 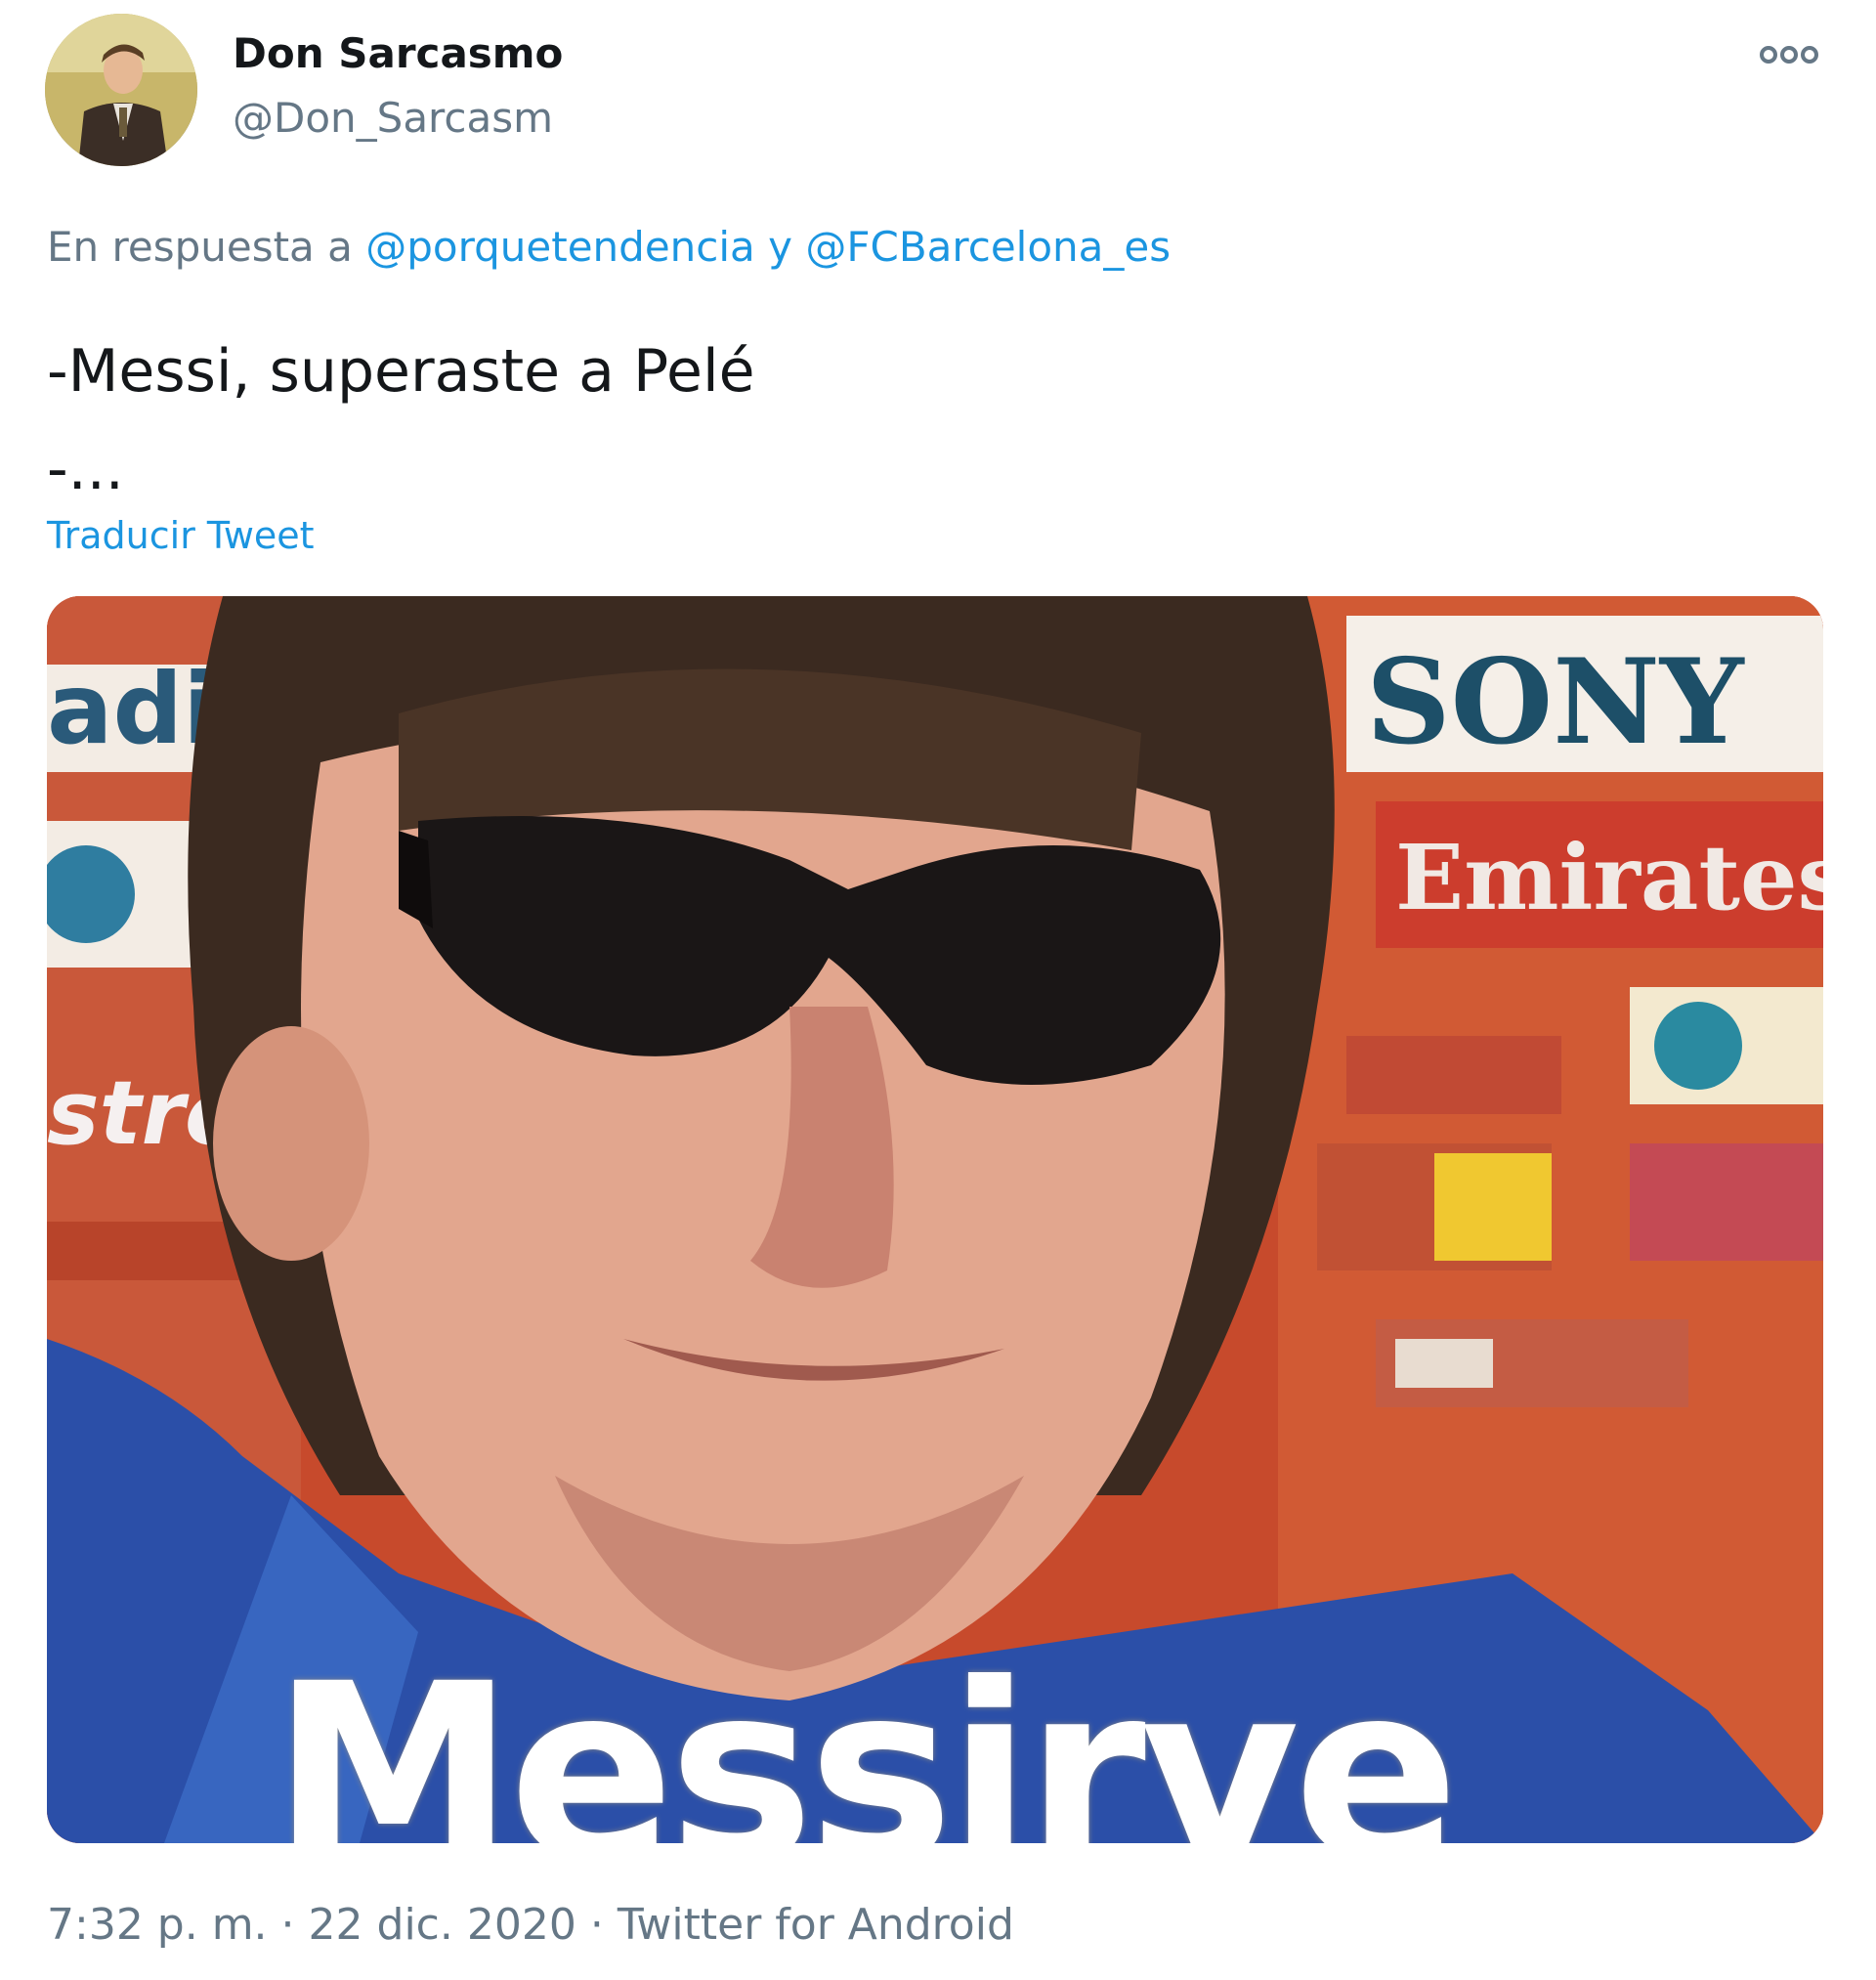 I want to click on reply-prefix: En respuesta a, so click(x=200, y=247).